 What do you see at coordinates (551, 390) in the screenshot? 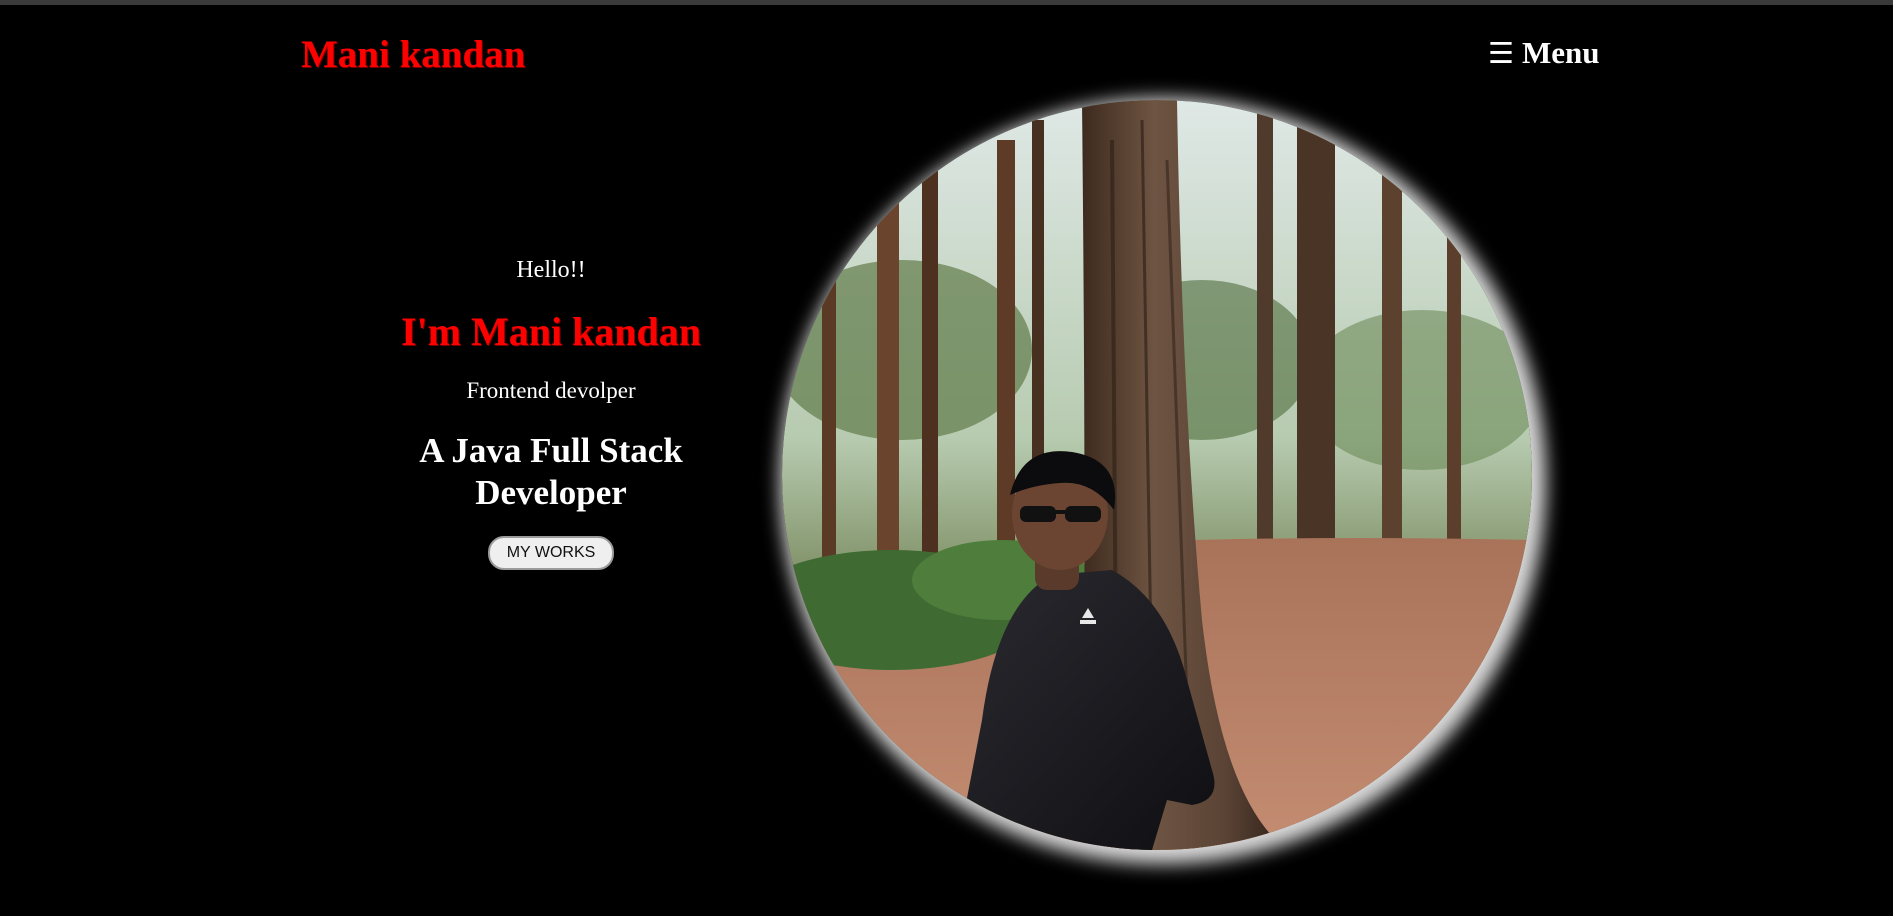
I see `role-text: Frontend devolper` at bounding box center [551, 390].